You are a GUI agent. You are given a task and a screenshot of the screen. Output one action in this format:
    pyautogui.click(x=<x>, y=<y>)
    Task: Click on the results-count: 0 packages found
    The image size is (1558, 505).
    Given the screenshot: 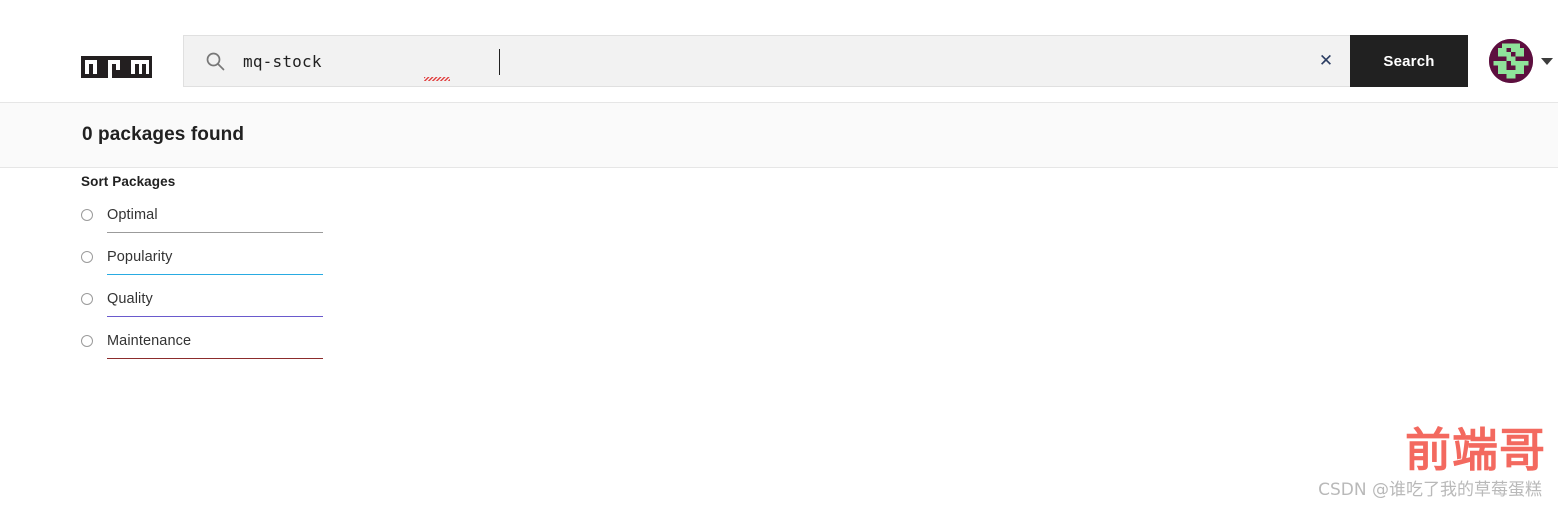 What is the action you would take?
    pyautogui.click(x=163, y=134)
    